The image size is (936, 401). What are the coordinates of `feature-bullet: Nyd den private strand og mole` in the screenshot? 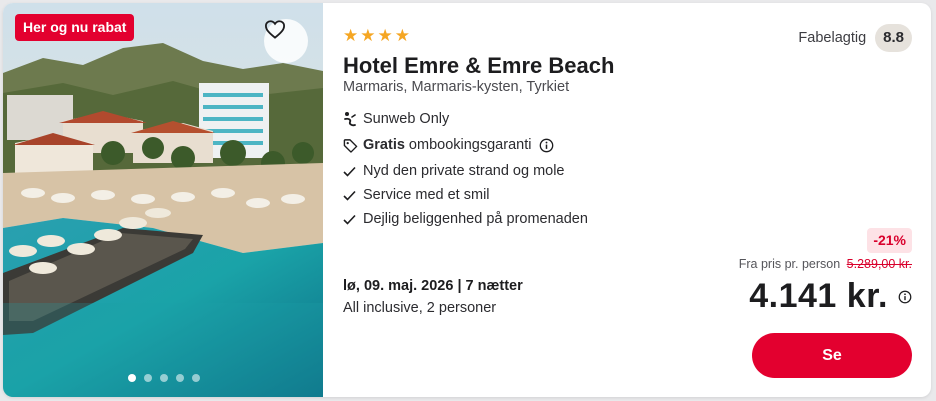 It's located at (465, 171).